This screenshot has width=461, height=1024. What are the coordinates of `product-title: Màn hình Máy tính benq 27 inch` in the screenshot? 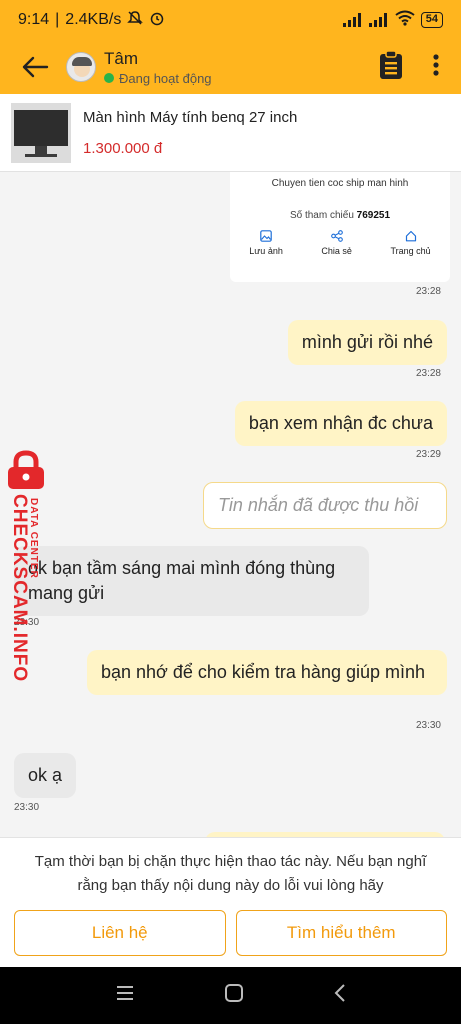 It's located at (190, 117).